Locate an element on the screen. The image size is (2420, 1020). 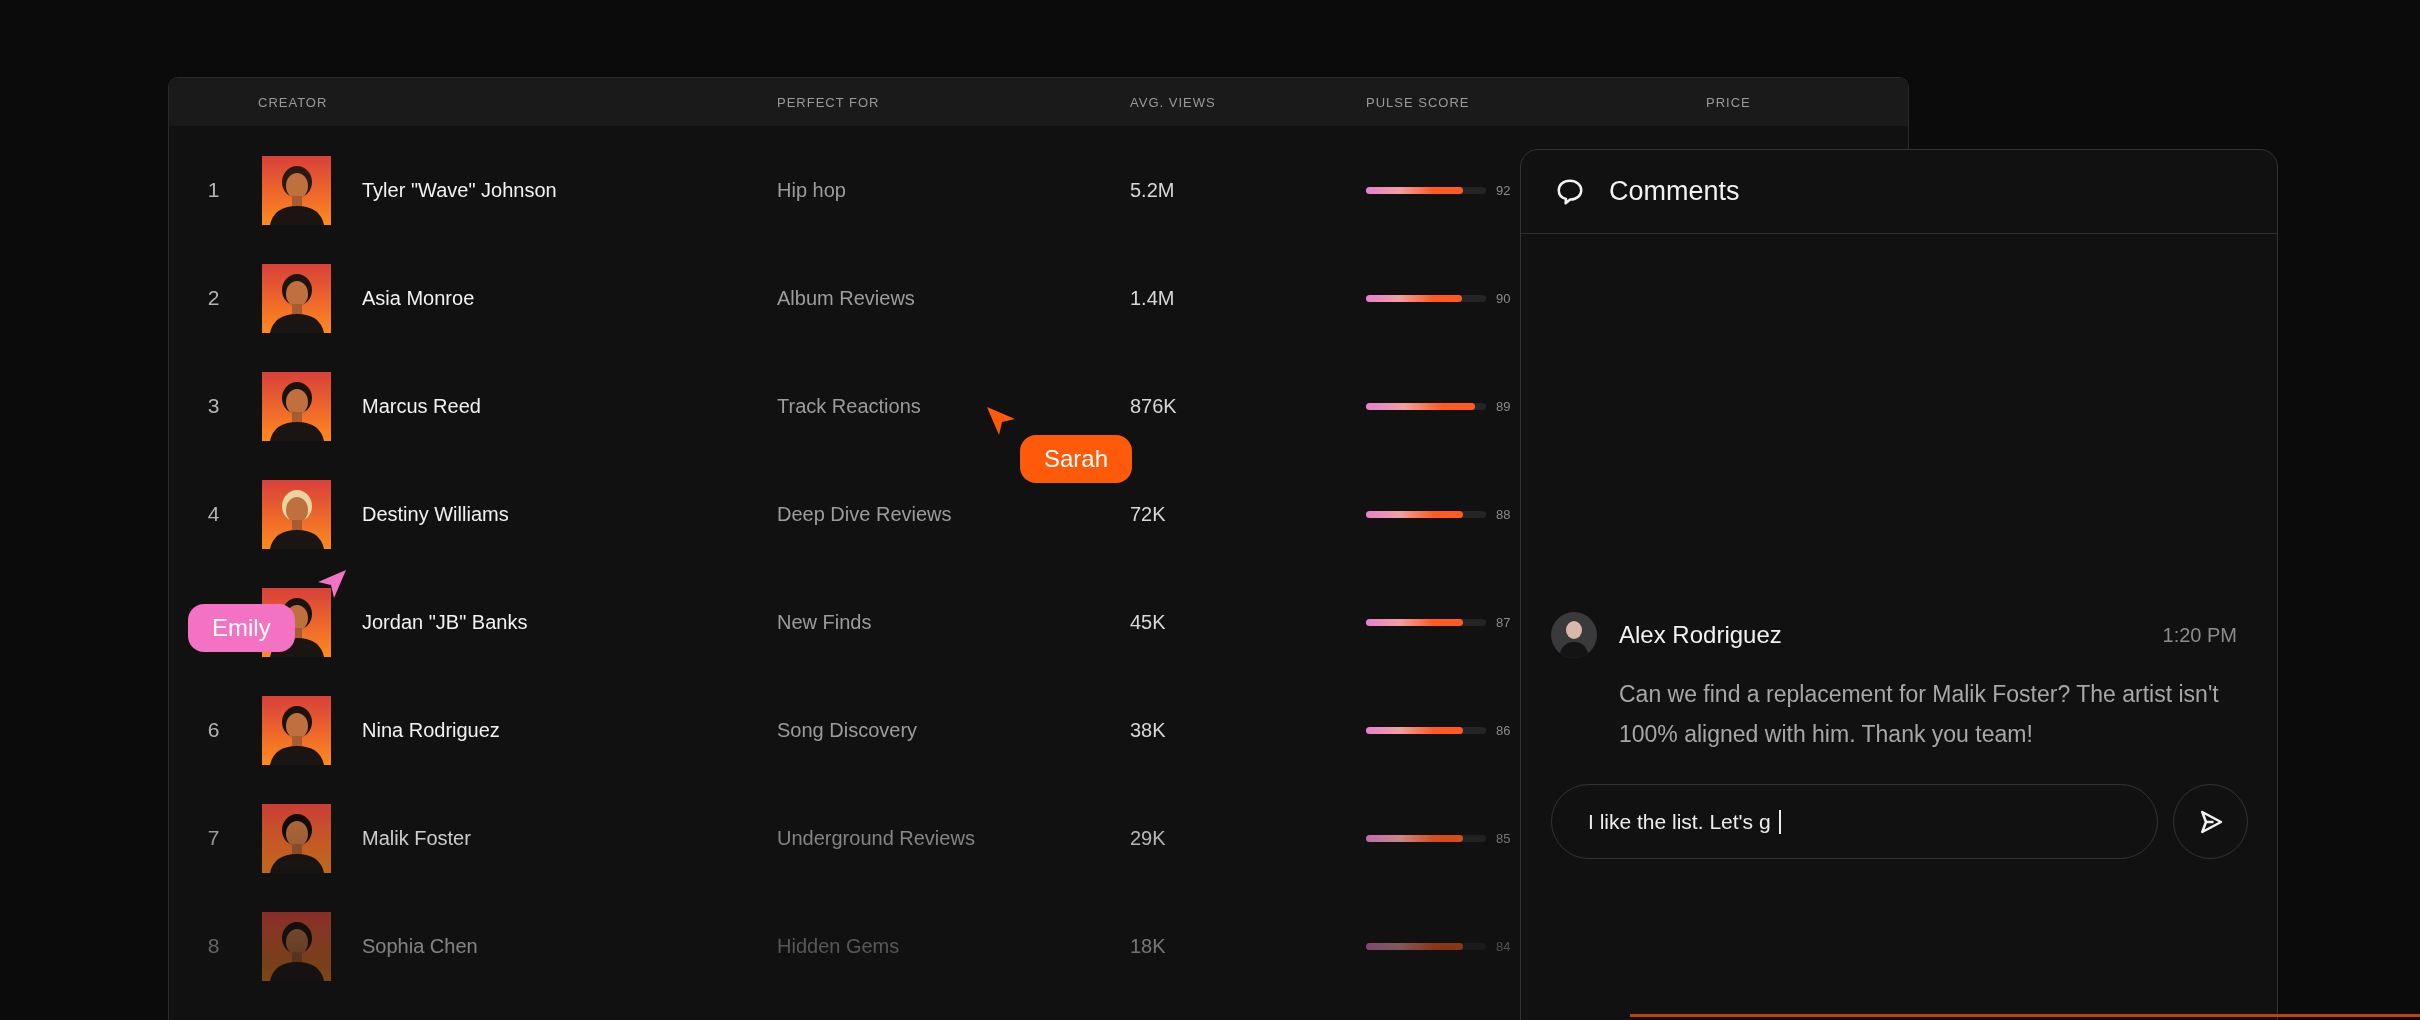
pulse-score-value: 87 is located at coordinates (1503, 622).